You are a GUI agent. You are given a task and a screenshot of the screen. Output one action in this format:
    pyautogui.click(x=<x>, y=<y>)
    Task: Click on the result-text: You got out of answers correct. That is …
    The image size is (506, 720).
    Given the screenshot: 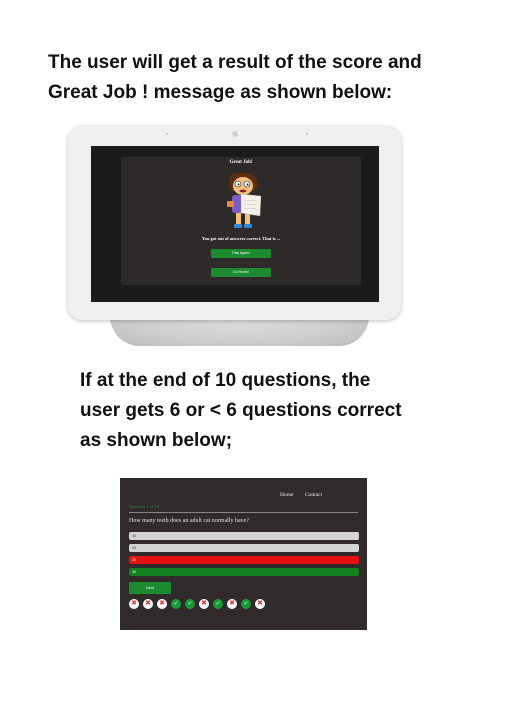 What is the action you would take?
    pyautogui.click(x=241, y=238)
    